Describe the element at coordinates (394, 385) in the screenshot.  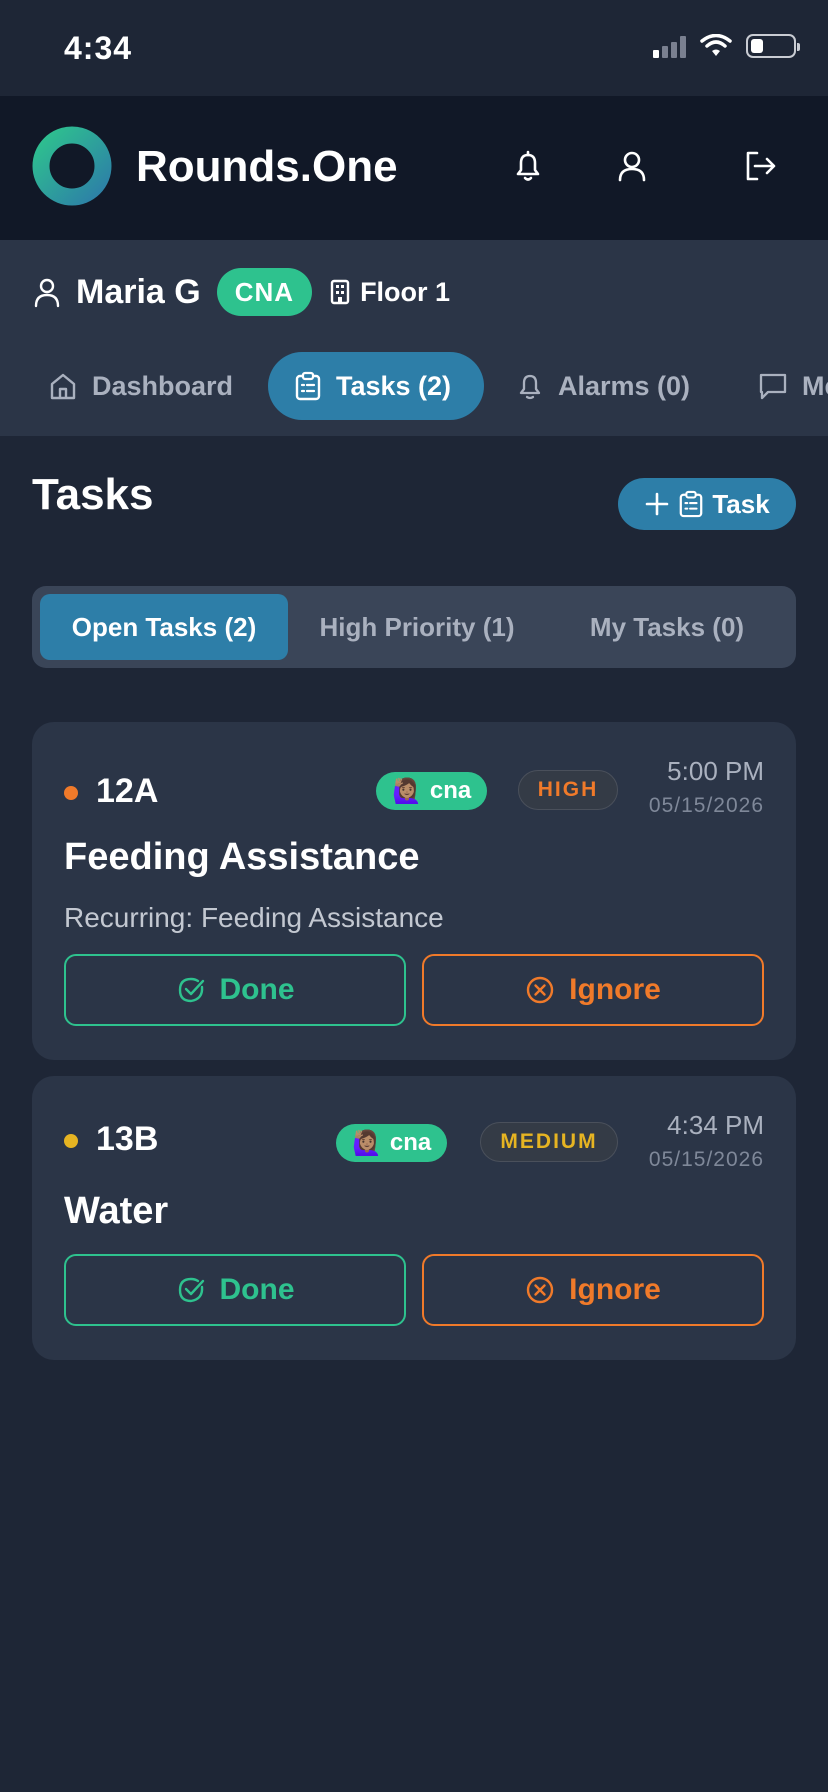
I see `tab-tasks-label: Tasks (2)` at that location.